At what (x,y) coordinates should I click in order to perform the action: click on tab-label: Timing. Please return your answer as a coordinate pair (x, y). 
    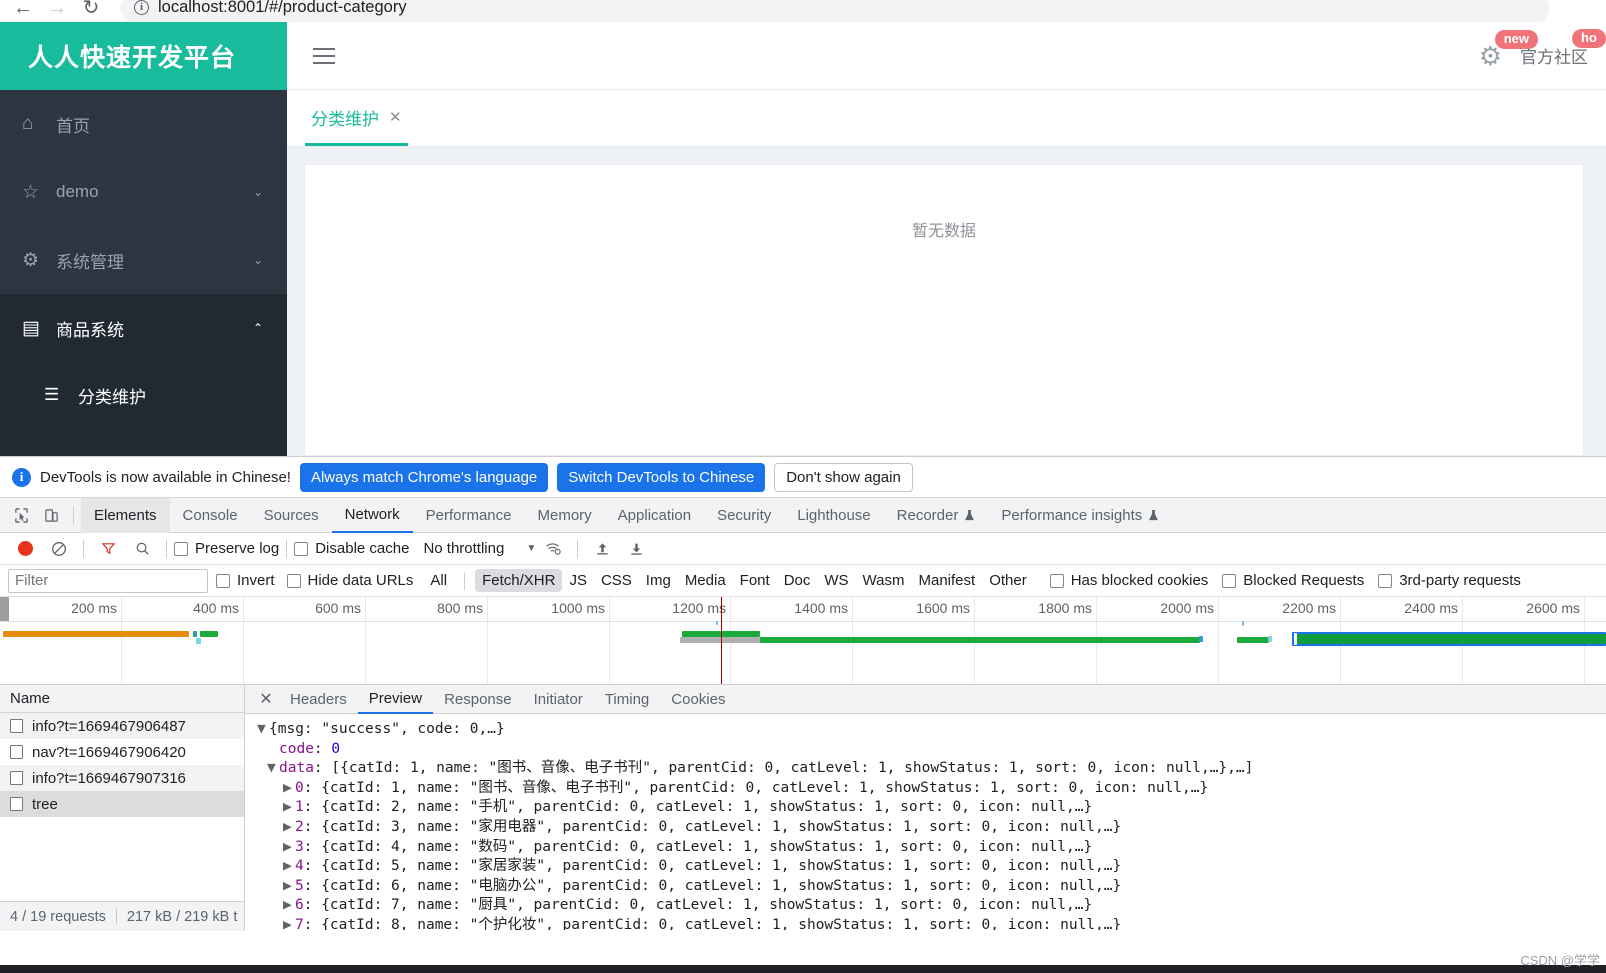
    Looking at the image, I should click on (627, 699).